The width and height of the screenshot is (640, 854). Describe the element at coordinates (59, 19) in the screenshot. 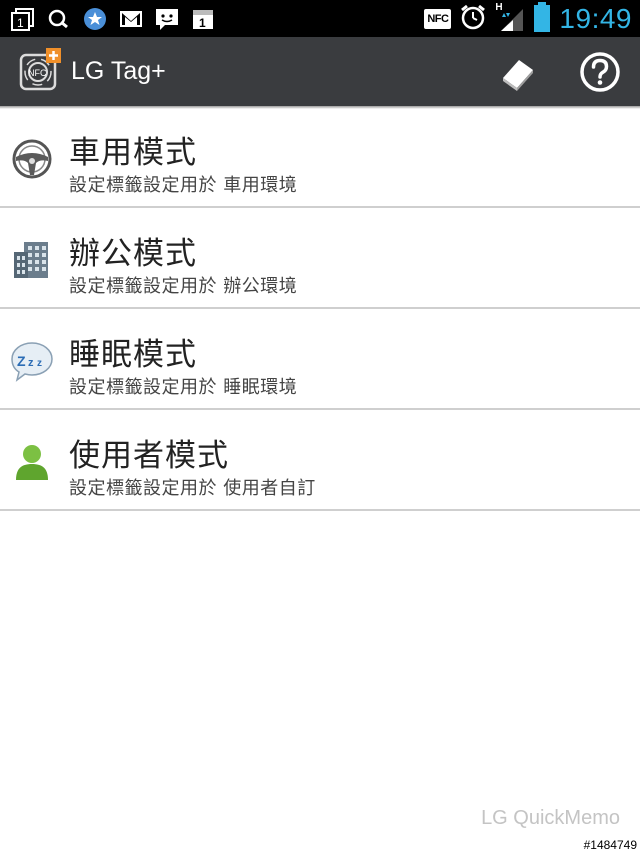

I see `search-bubble-icon` at that location.